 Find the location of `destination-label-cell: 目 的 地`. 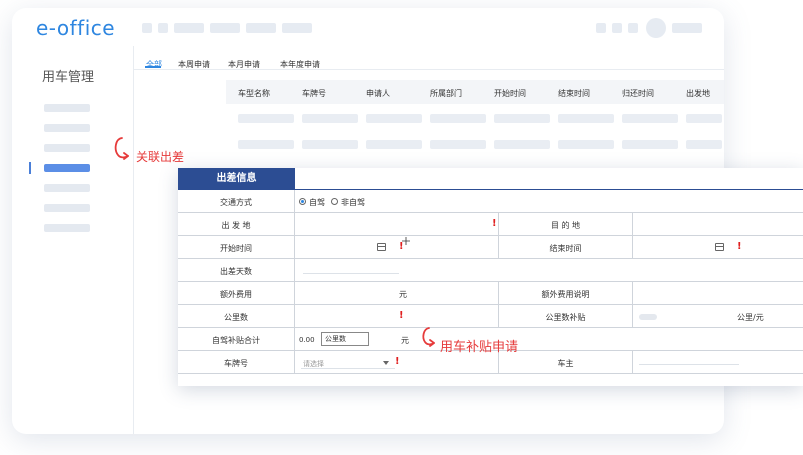

destination-label-cell: 目 的 地 is located at coordinates (566, 224).